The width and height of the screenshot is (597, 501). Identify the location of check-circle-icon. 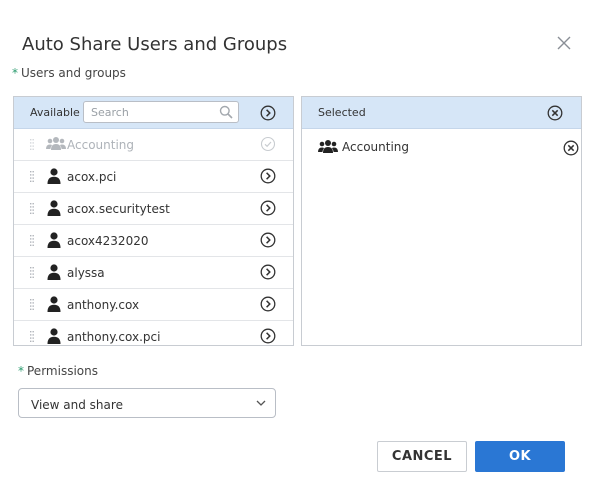
(268, 144).